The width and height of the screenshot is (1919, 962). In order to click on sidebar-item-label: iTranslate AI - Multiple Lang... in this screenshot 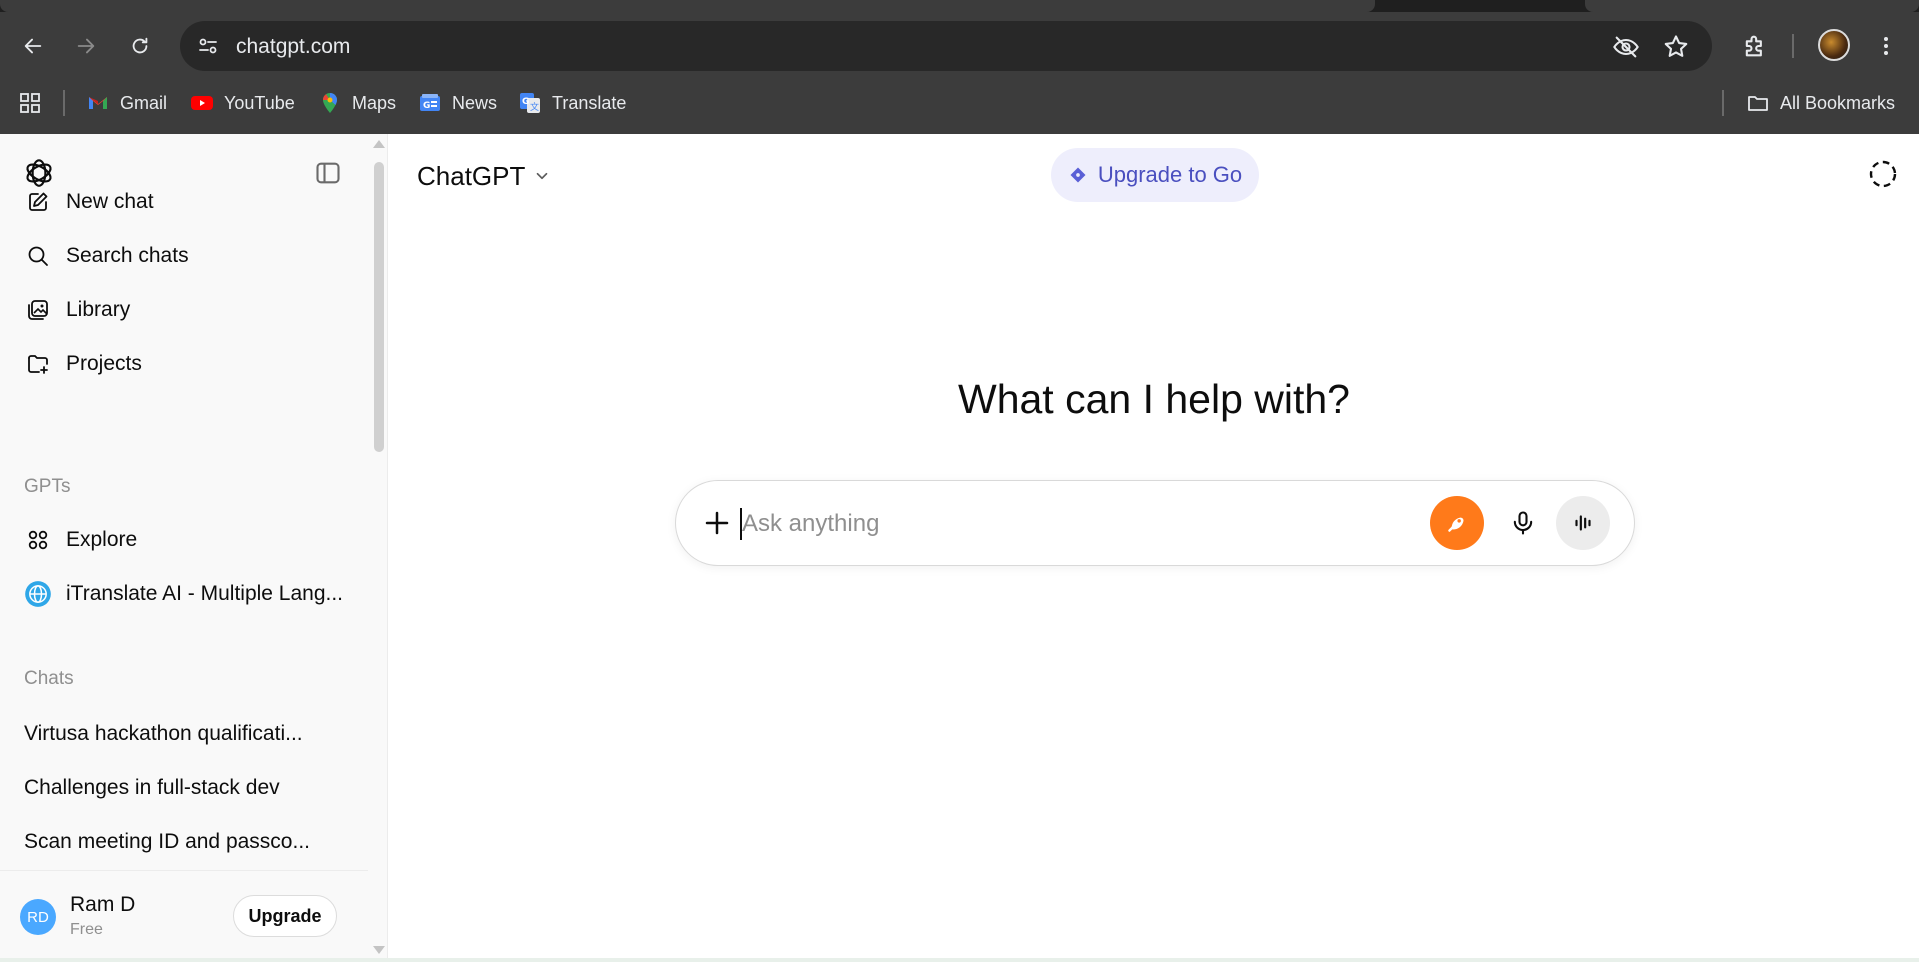, I will do `click(205, 593)`.